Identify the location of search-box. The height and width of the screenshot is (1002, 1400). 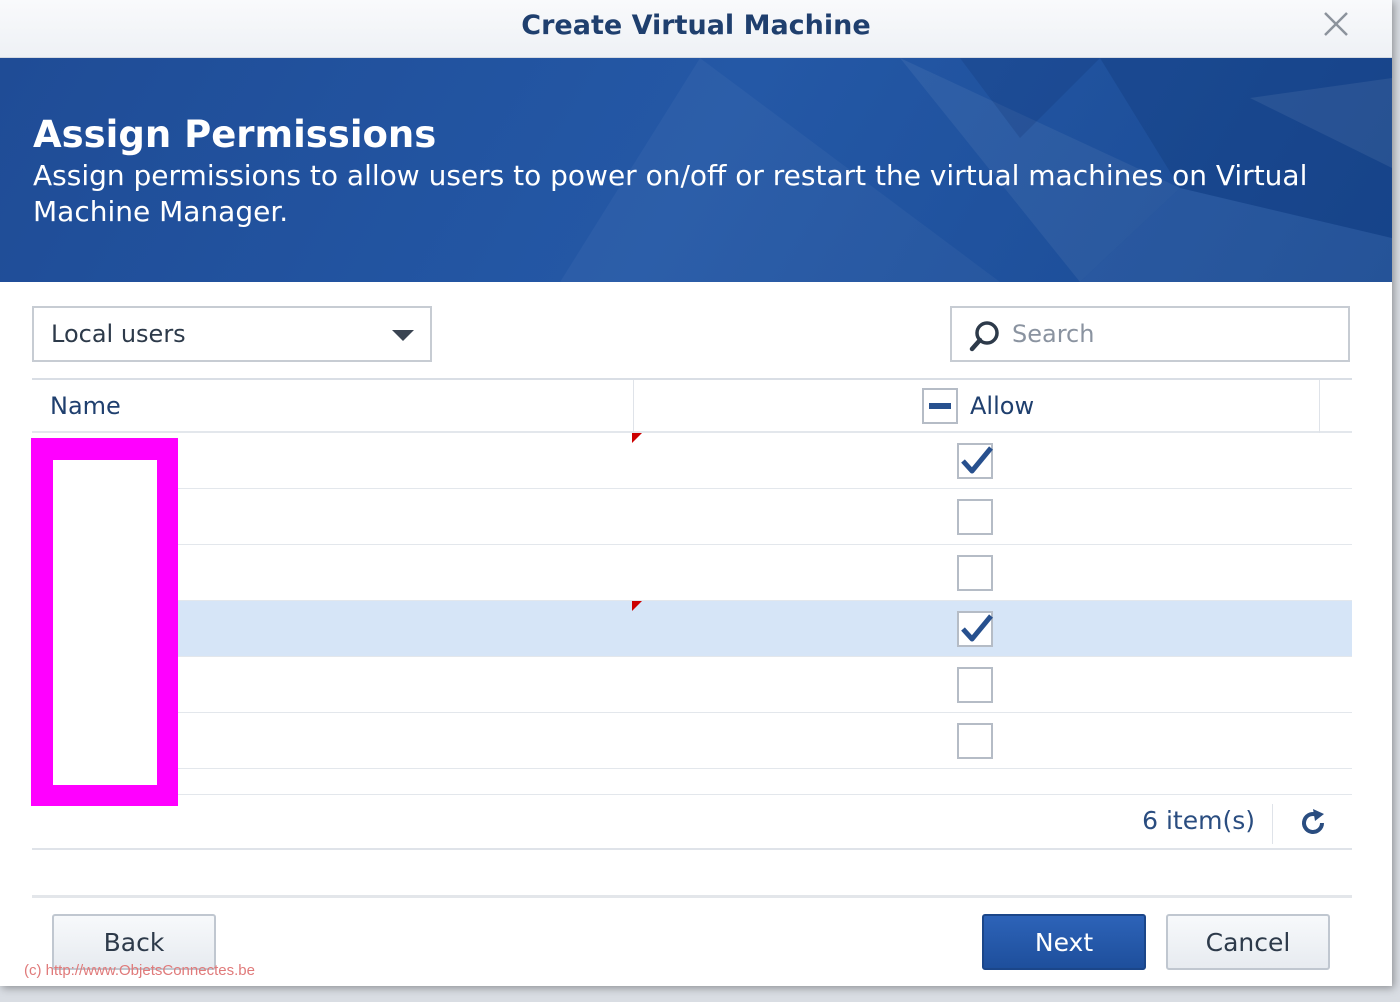
(1150, 334).